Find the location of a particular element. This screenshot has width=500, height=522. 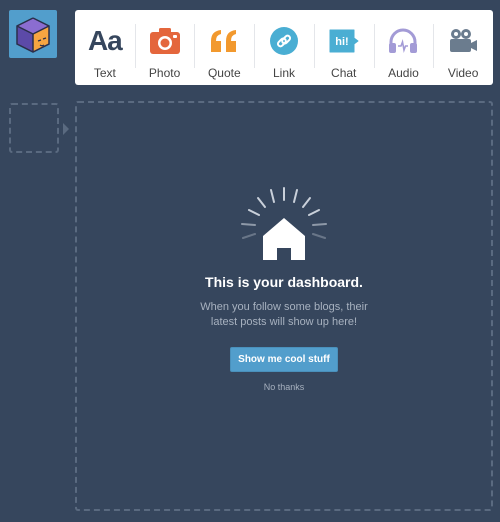

avatar is located at coordinates (33, 34).